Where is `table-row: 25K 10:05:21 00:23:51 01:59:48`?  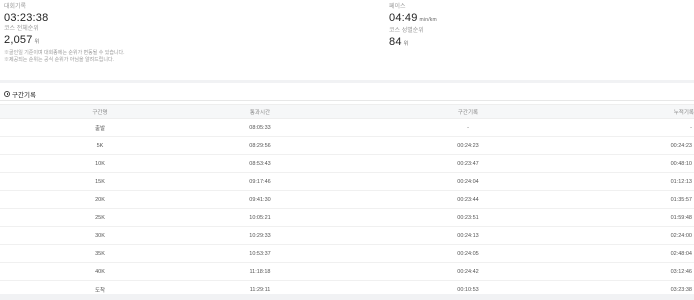
table-row: 25K 10:05:21 00:23:51 01:59:48 is located at coordinates (347, 217).